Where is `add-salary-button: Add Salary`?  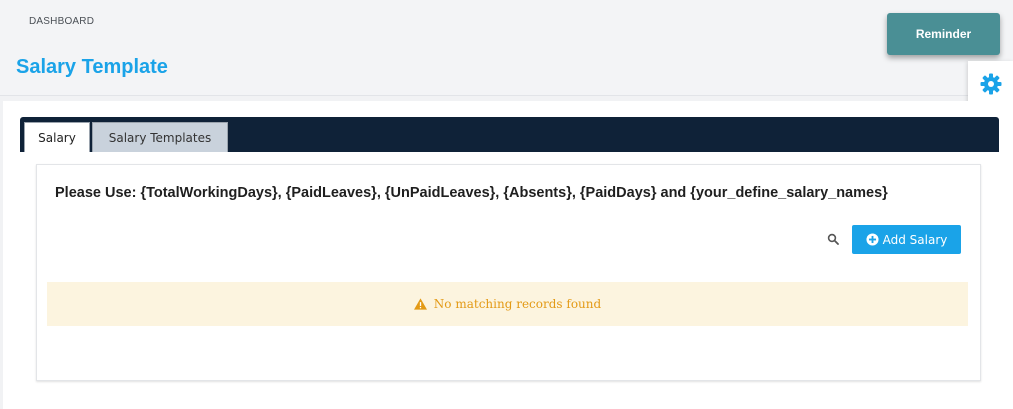 add-salary-button: Add Salary is located at coordinates (906, 239).